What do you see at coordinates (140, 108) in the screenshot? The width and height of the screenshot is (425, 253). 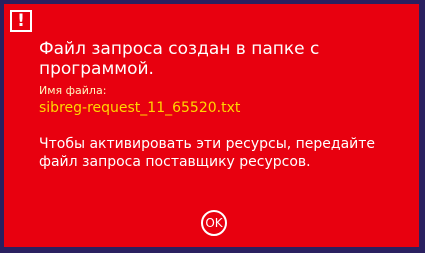 I see `filename-value: sibreg-request_11_65520.txt` at bounding box center [140, 108].